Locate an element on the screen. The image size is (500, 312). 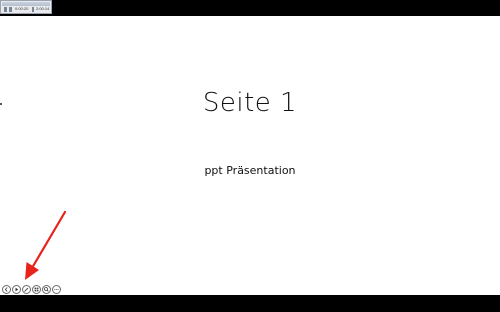
grid-icon is located at coordinates (36, 289).